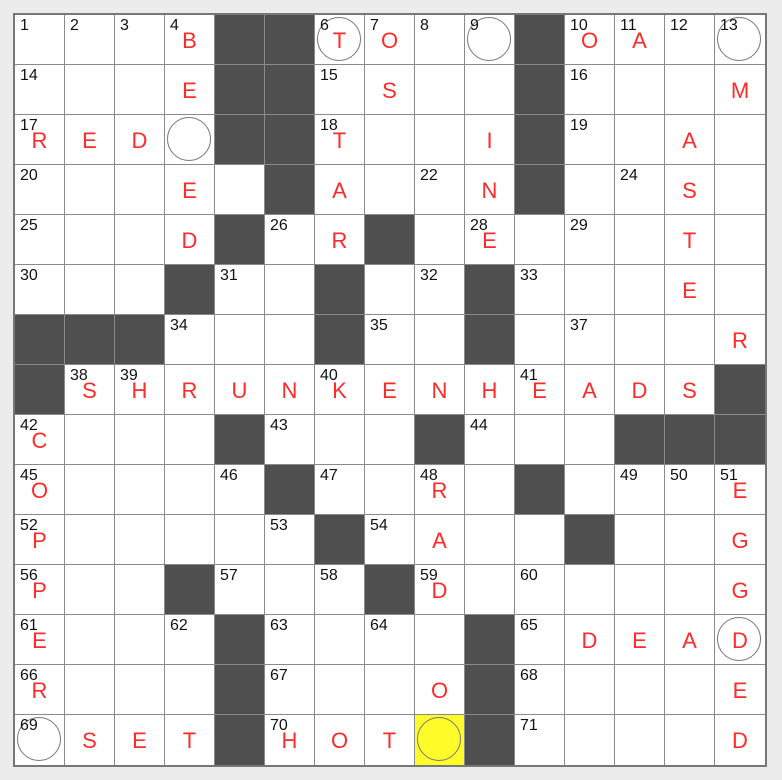 The height and width of the screenshot is (780, 782). Describe the element at coordinates (540, 590) in the screenshot. I see `grid-cell: 60` at that location.